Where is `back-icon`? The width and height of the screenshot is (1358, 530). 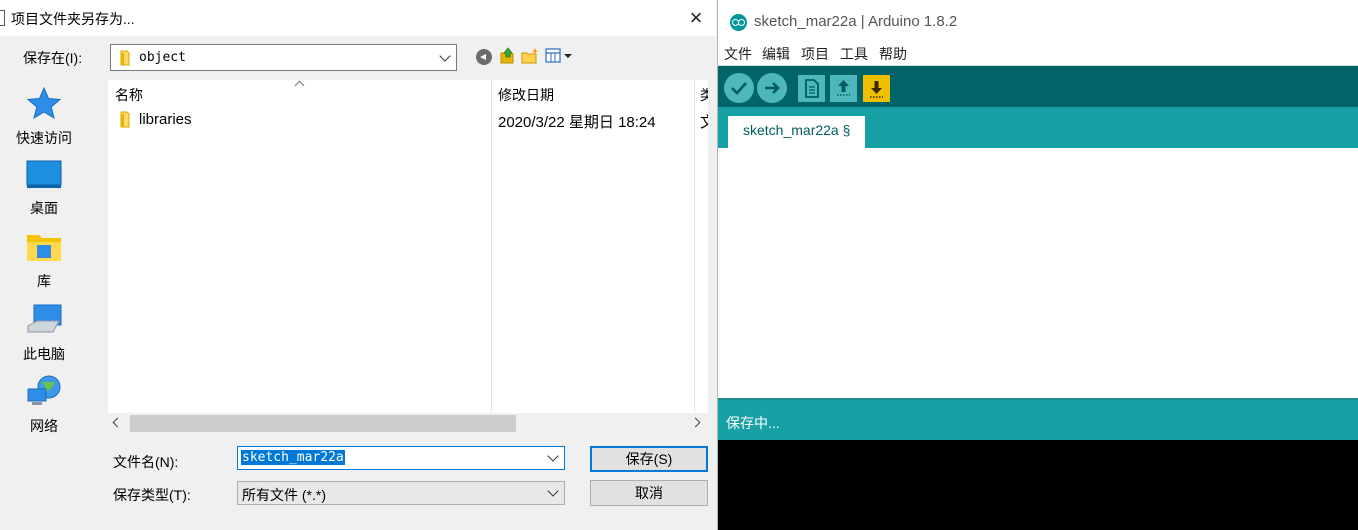
back-icon is located at coordinates (484, 57).